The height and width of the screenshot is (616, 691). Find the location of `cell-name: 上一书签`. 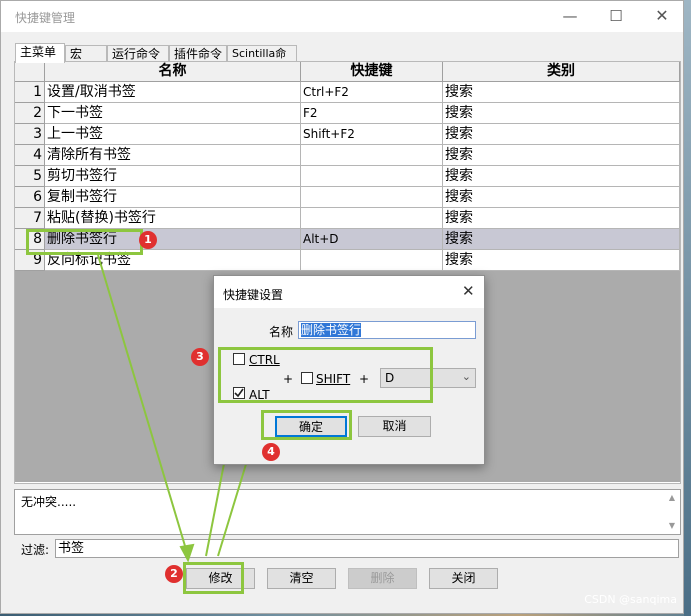

cell-name: 上一书签 is located at coordinates (173, 134).